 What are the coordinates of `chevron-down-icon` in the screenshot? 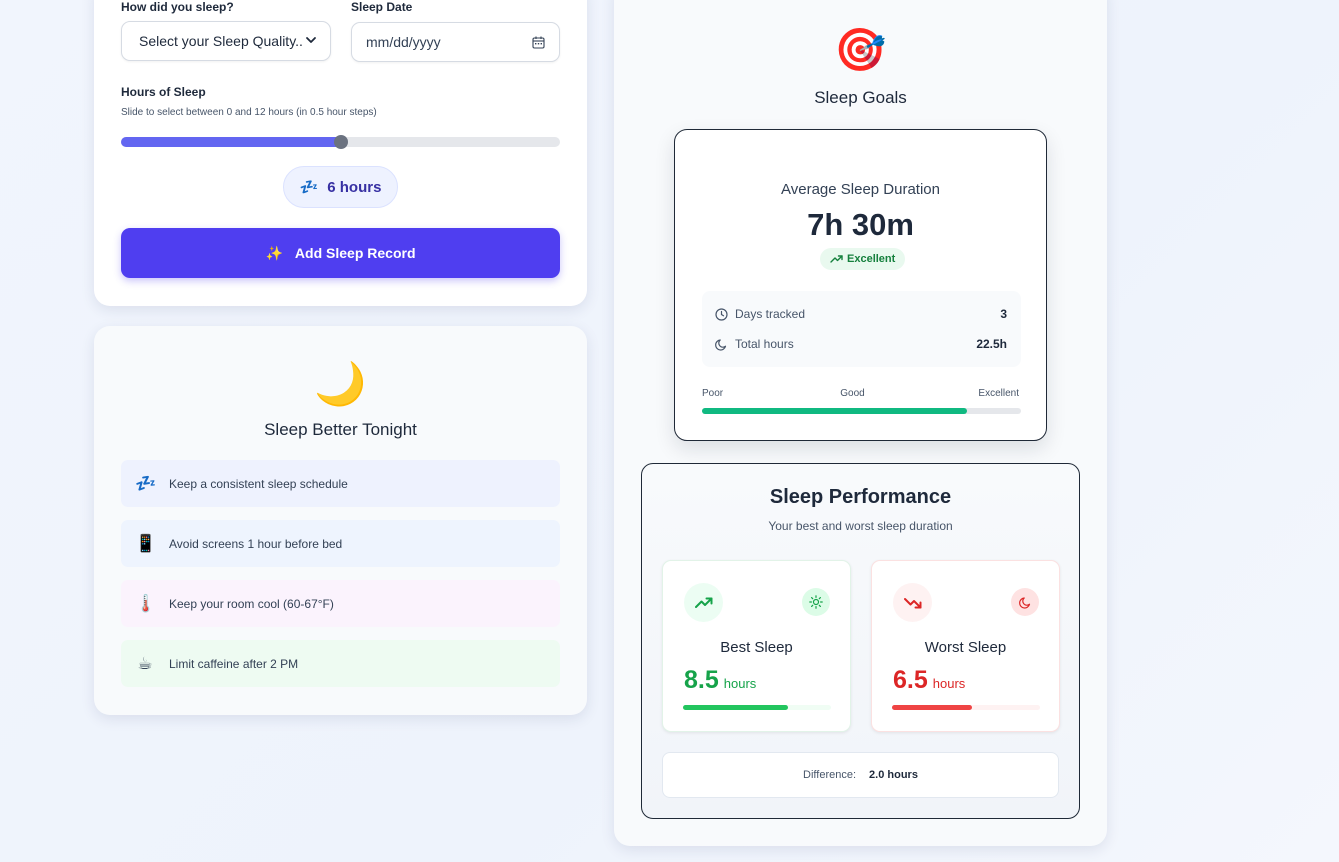 It's located at (311, 40).